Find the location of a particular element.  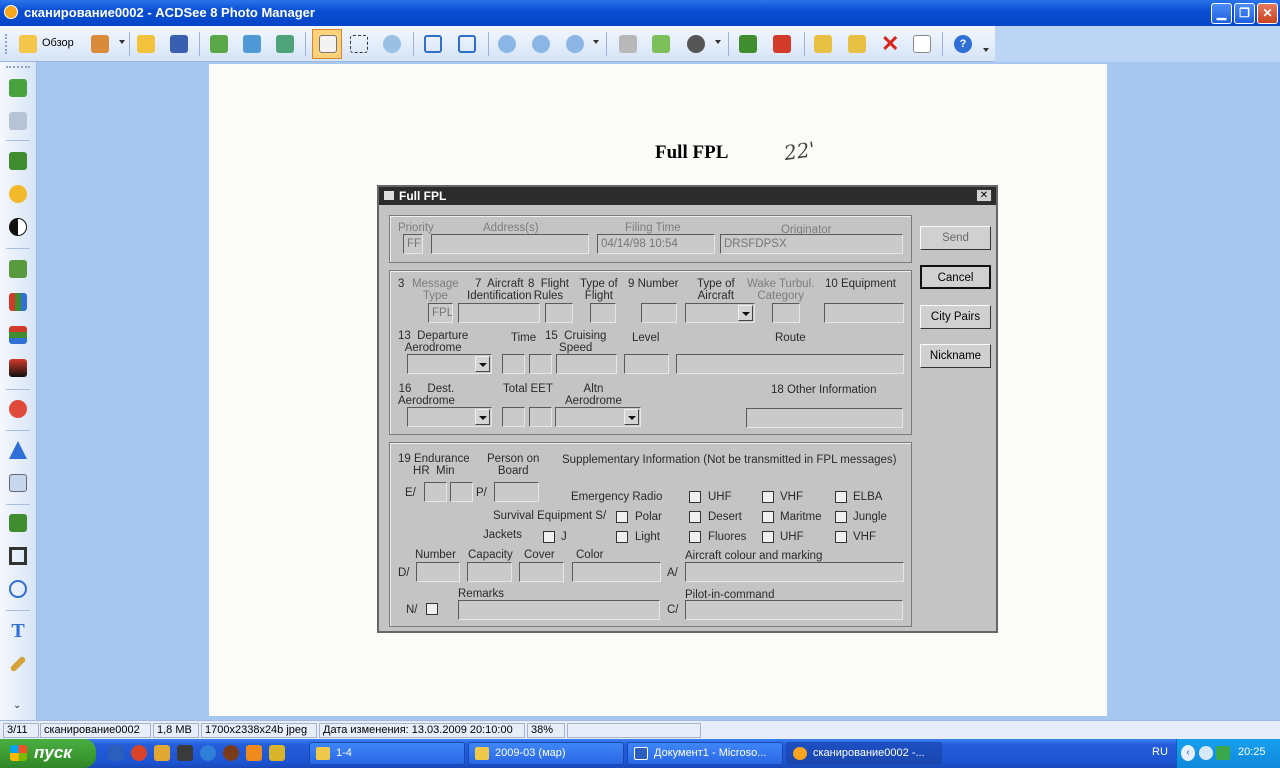

message-type-field: FPL is located at coordinates (440, 313).